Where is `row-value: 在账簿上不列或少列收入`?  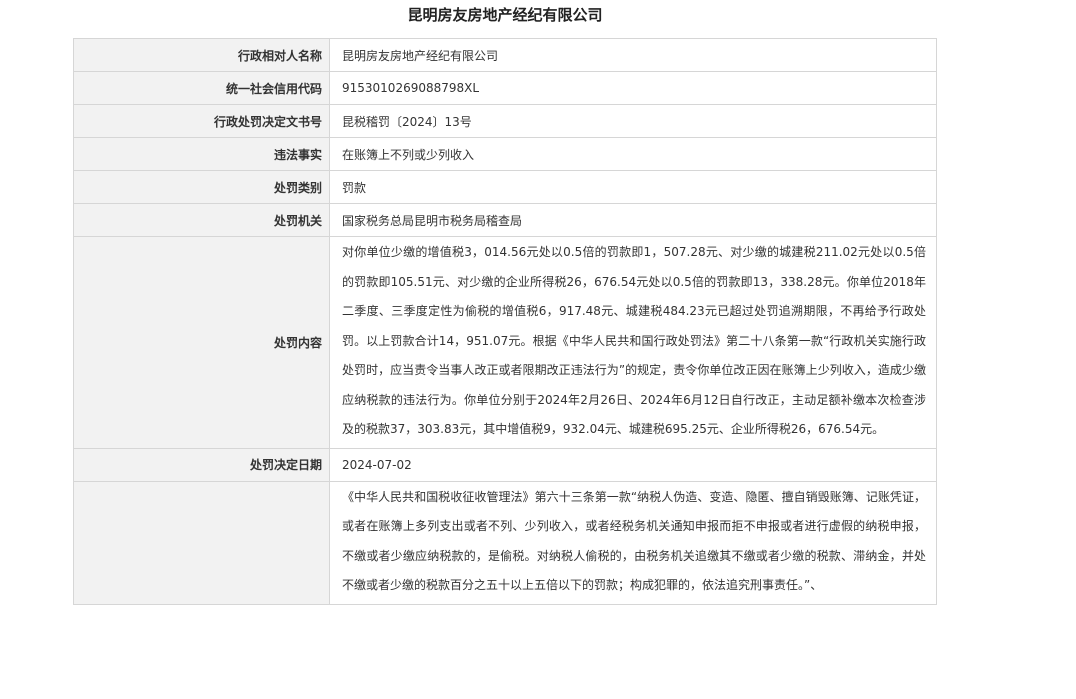
row-value: 在账簿上不列或少列收入 is located at coordinates (633, 154).